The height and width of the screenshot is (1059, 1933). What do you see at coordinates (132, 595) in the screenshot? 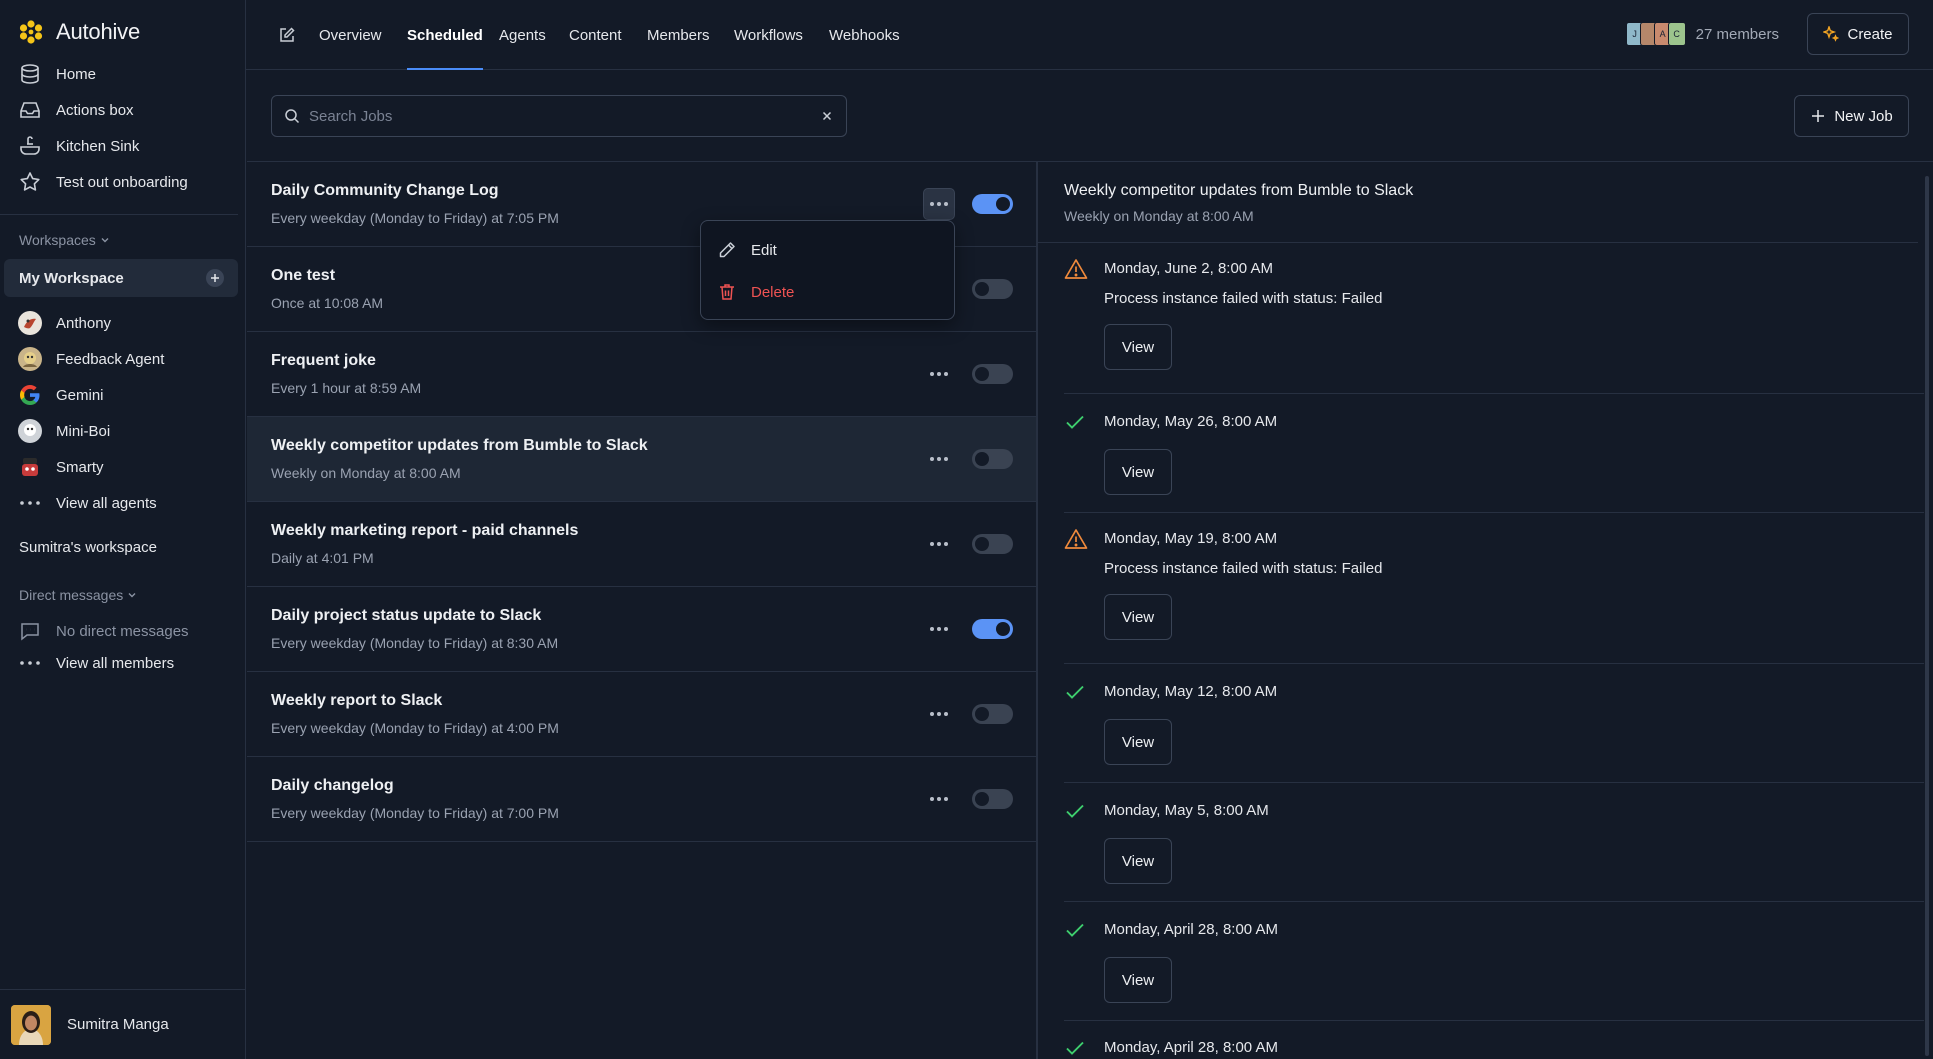
I see `chevron-down-icon` at bounding box center [132, 595].